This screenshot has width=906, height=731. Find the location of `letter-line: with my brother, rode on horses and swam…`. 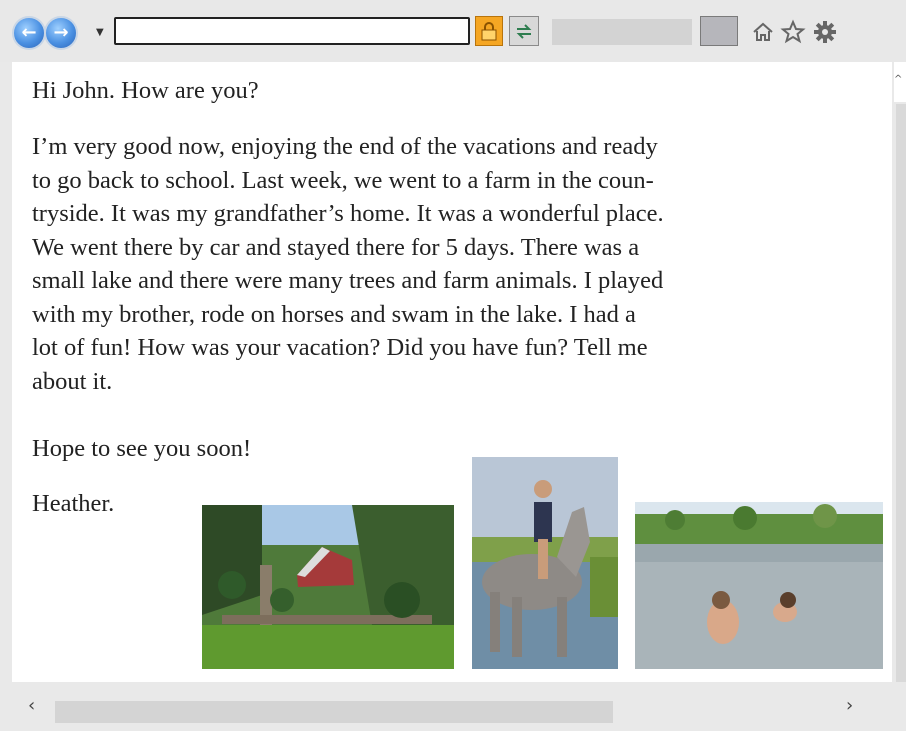

letter-line: with my brother, rode on horses and swam… is located at coordinates (334, 314).